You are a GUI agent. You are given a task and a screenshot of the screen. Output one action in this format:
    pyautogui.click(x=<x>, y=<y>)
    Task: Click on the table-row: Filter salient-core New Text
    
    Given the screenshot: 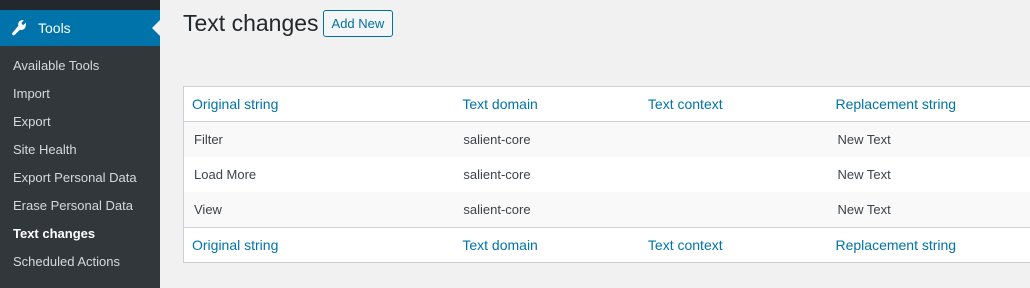 What is the action you would take?
    pyautogui.click(x=607, y=139)
    